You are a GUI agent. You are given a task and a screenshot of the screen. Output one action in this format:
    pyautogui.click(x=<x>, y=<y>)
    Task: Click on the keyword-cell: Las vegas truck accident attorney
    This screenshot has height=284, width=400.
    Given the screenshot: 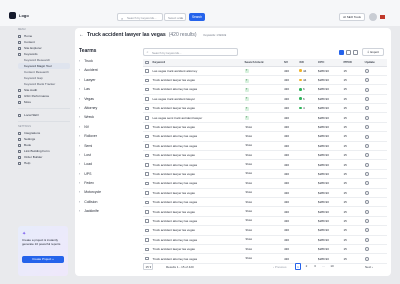 What is the action you would take?
    pyautogui.click(x=196, y=71)
    